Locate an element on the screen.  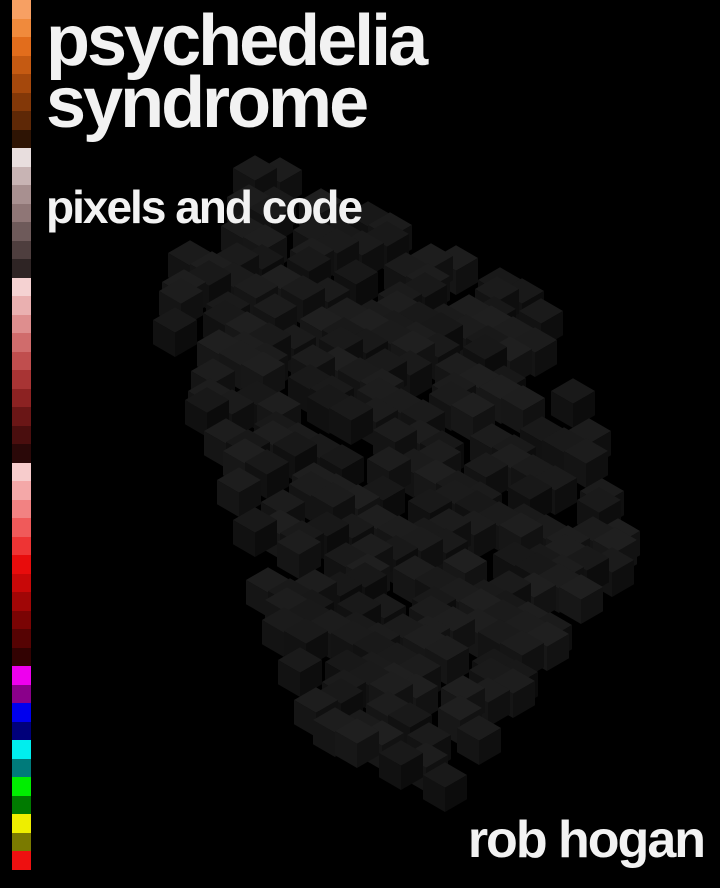
color-palette-strip is located at coordinates (21, 444).